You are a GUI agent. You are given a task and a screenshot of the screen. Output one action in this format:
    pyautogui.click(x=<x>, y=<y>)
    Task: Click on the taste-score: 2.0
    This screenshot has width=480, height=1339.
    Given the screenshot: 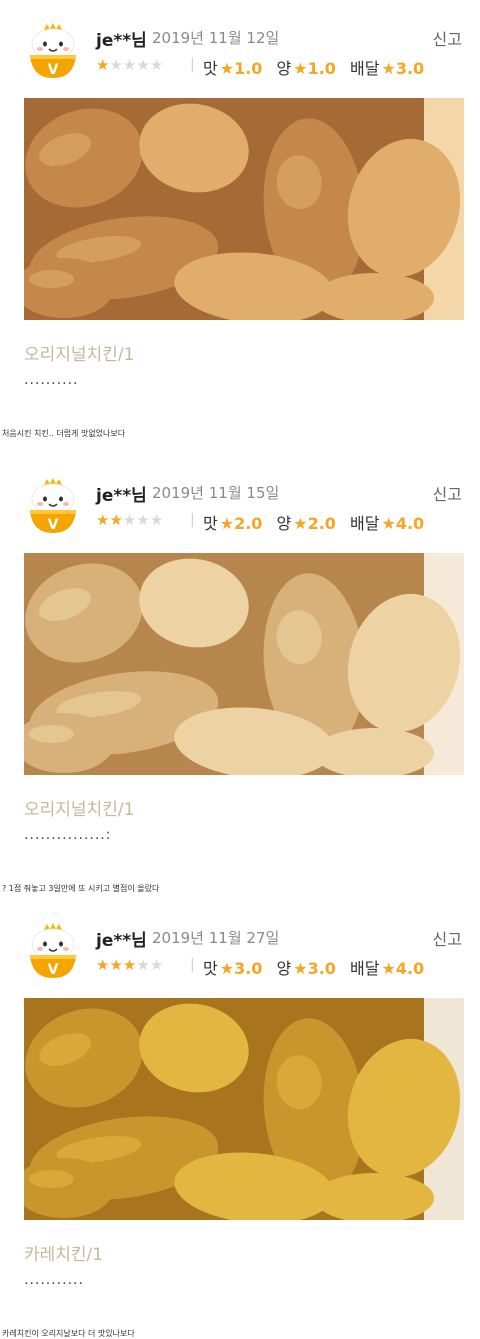 What is the action you would take?
    pyautogui.click(x=248, y=523)
    